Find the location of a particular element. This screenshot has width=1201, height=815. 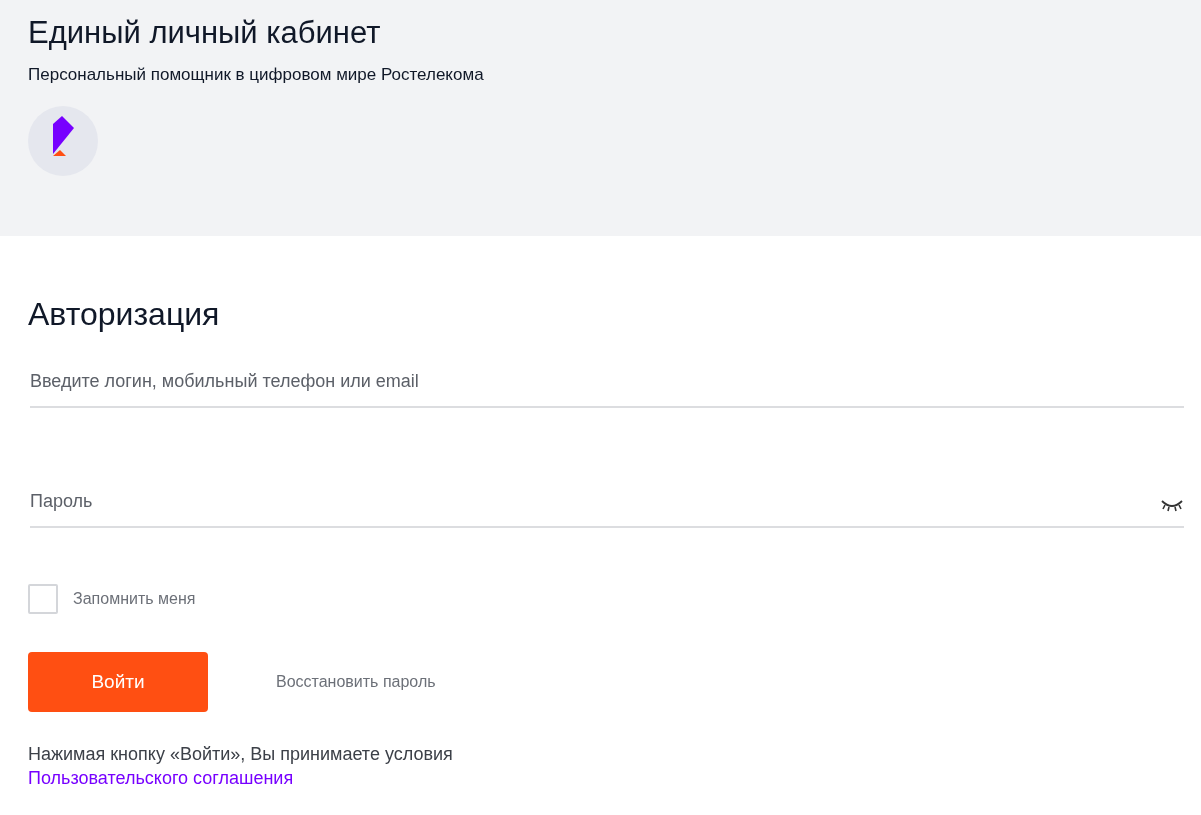

logo-icon is located at coordinates (63, 141).